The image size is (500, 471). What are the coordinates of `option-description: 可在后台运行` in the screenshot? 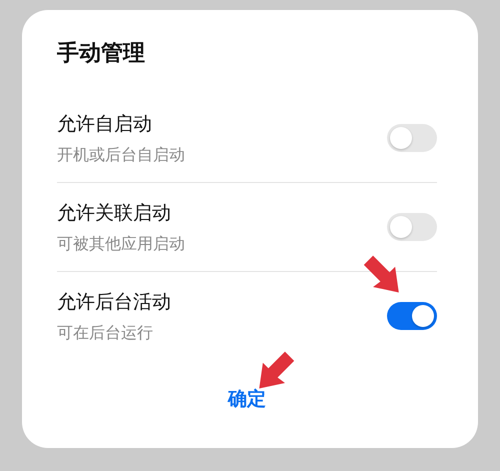 It's located at (105, 333).